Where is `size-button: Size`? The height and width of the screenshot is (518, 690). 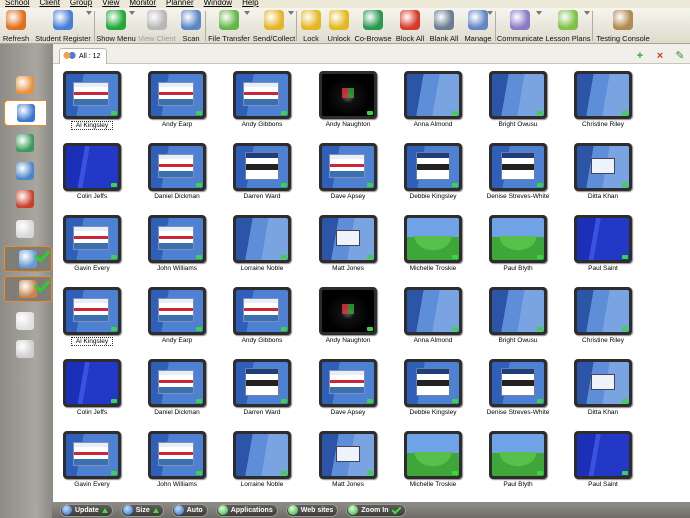 size-button: Size is located at coordinates (142, 510).